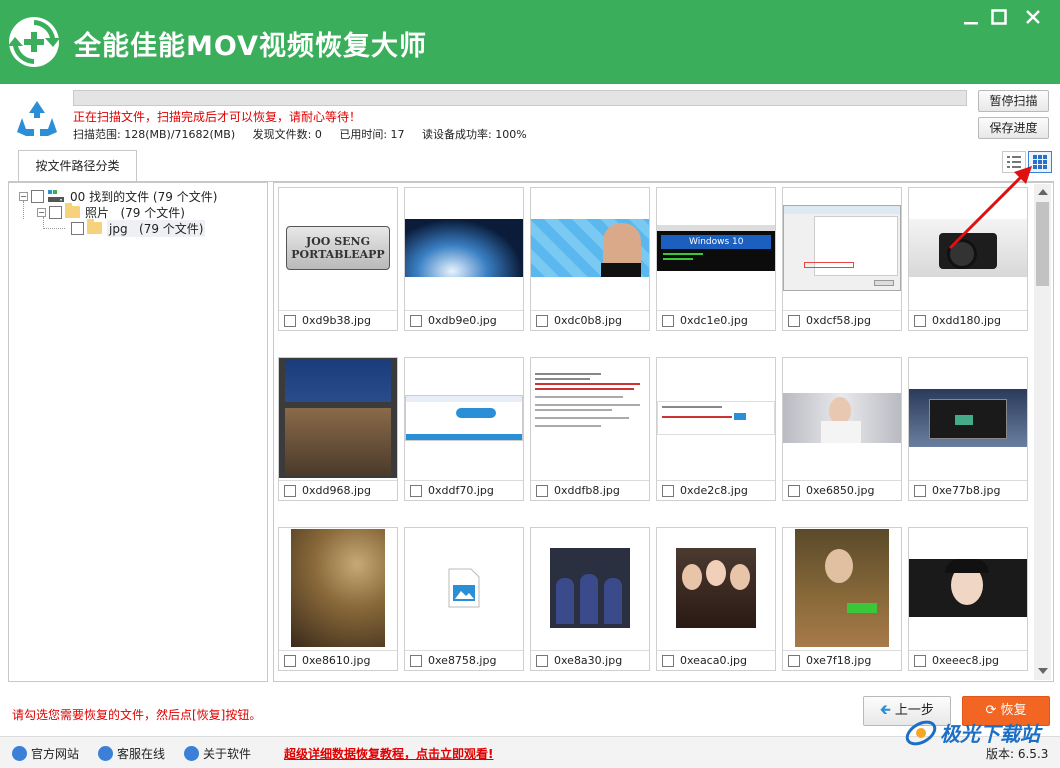  I want to click on maximize-button, so click(999, 17).